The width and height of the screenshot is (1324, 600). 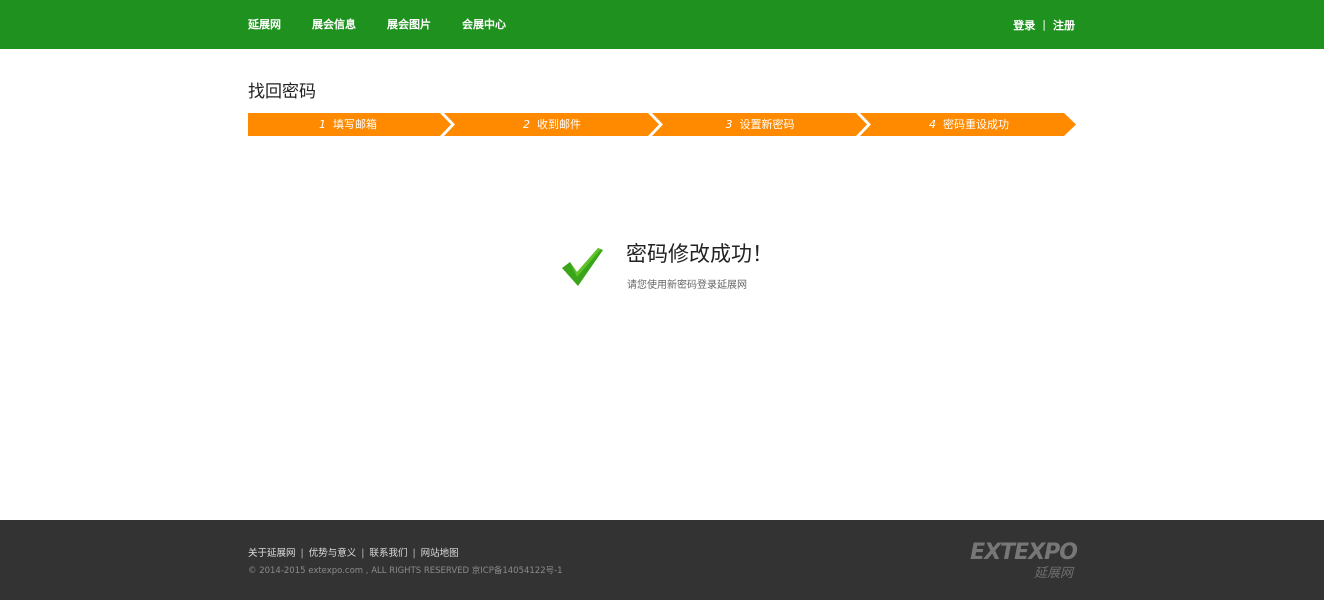 I want to click on step-1-label: 填写邮箱, so click(x=355, y=124).